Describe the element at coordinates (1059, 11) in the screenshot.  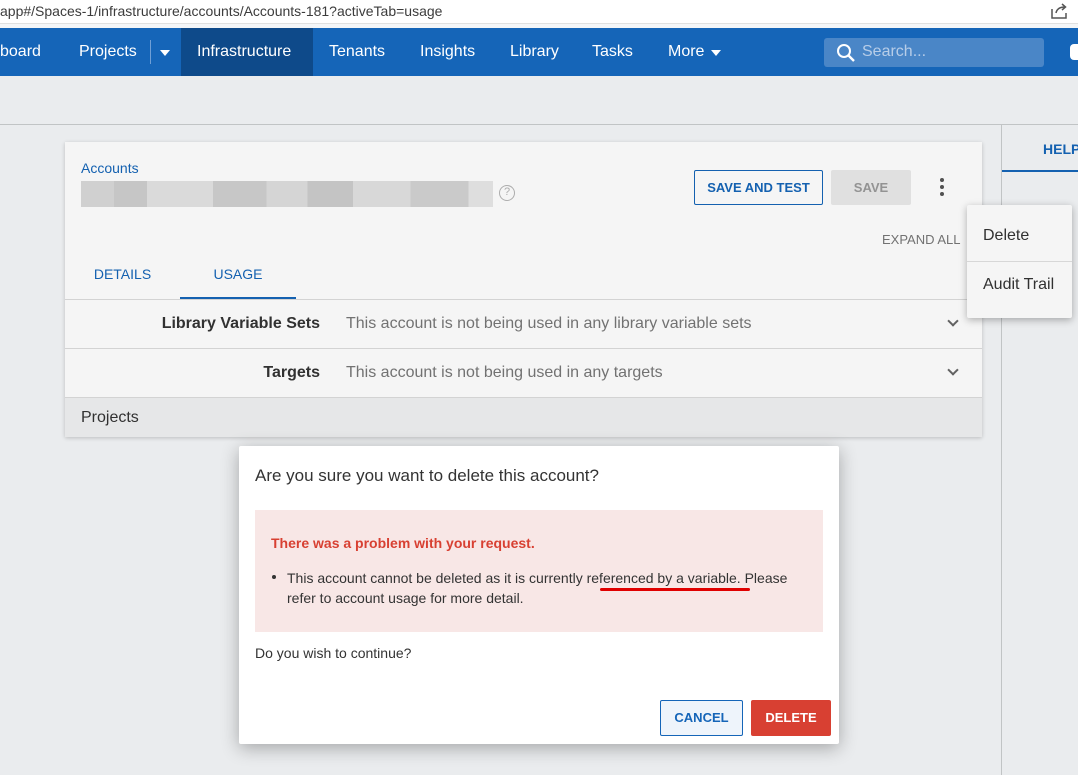
I see `share-icon` at that location.